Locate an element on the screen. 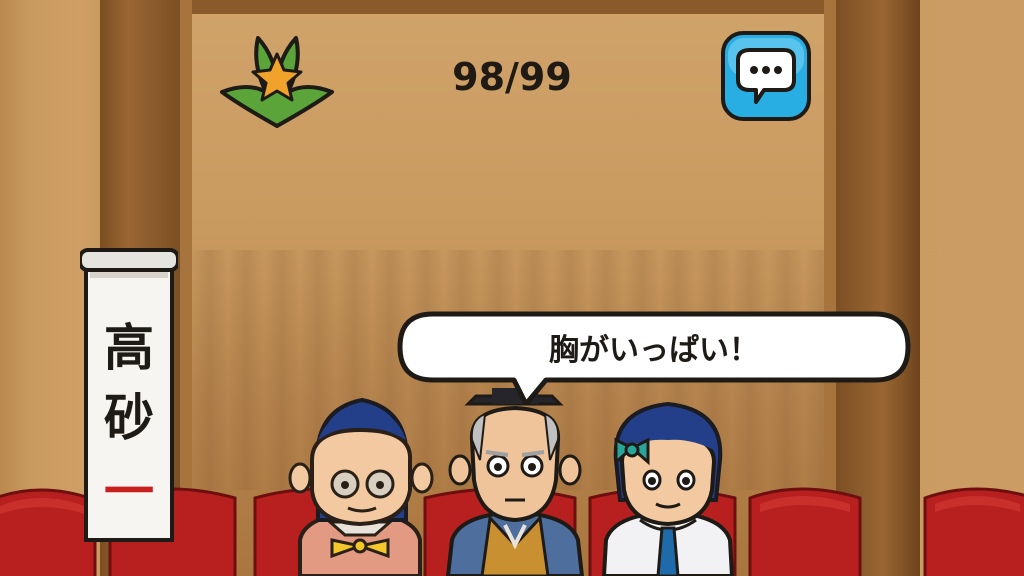  scroll-character-1: 高 is located at coordinates (129, 347).